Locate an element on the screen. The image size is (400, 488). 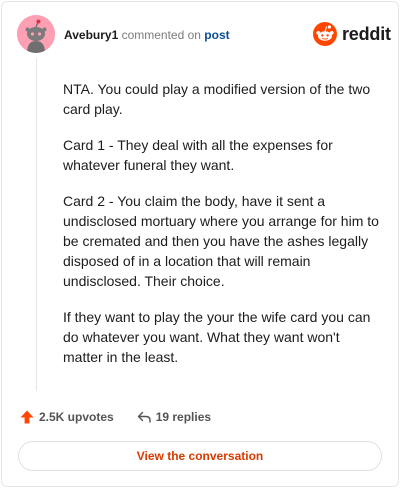
view-conversation-button: View the conversation is located at coordinates (200, 456).